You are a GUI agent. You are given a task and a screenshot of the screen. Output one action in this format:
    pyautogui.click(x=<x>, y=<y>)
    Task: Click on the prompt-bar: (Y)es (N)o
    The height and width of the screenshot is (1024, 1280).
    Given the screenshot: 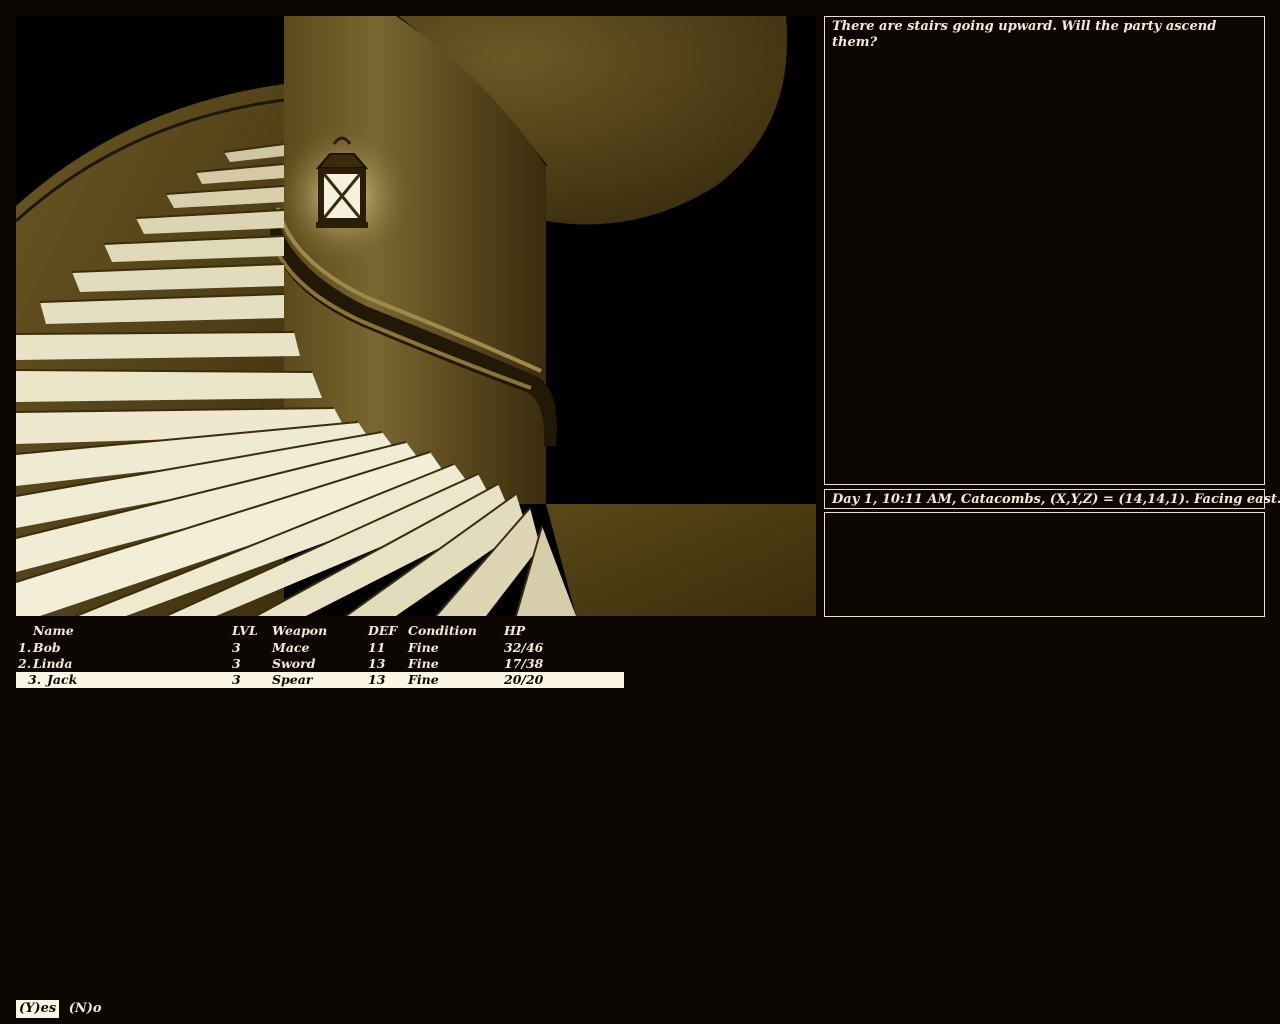 What is the action you would take?
    pyautogui.click(x=61, y=1009)
    